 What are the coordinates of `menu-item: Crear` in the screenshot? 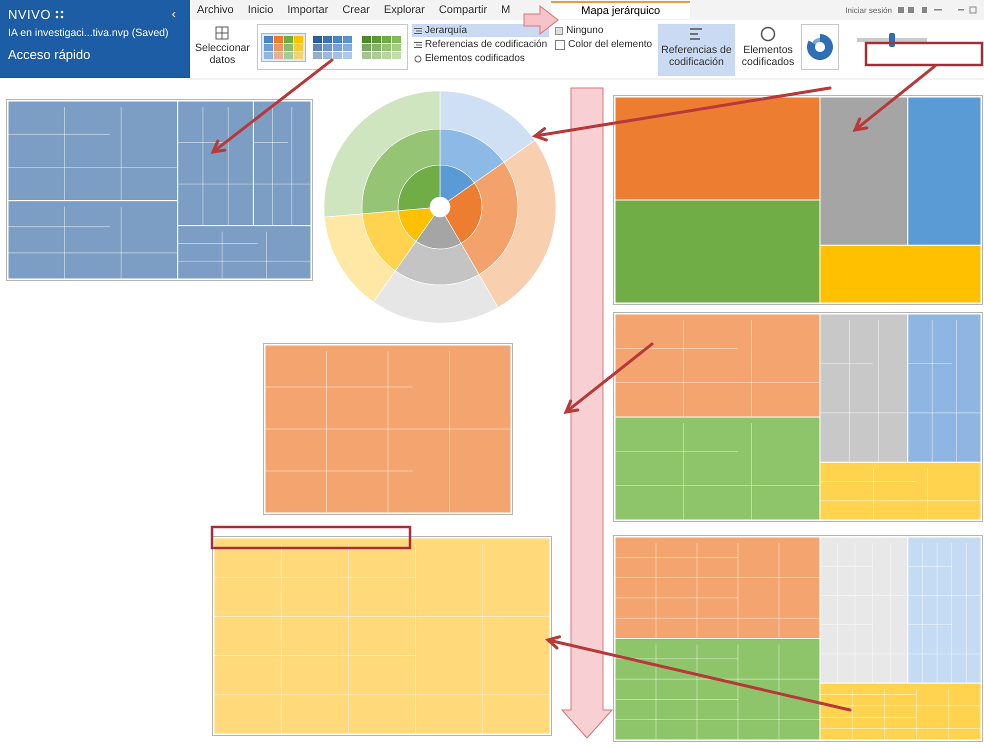 It's located at (356, 10).